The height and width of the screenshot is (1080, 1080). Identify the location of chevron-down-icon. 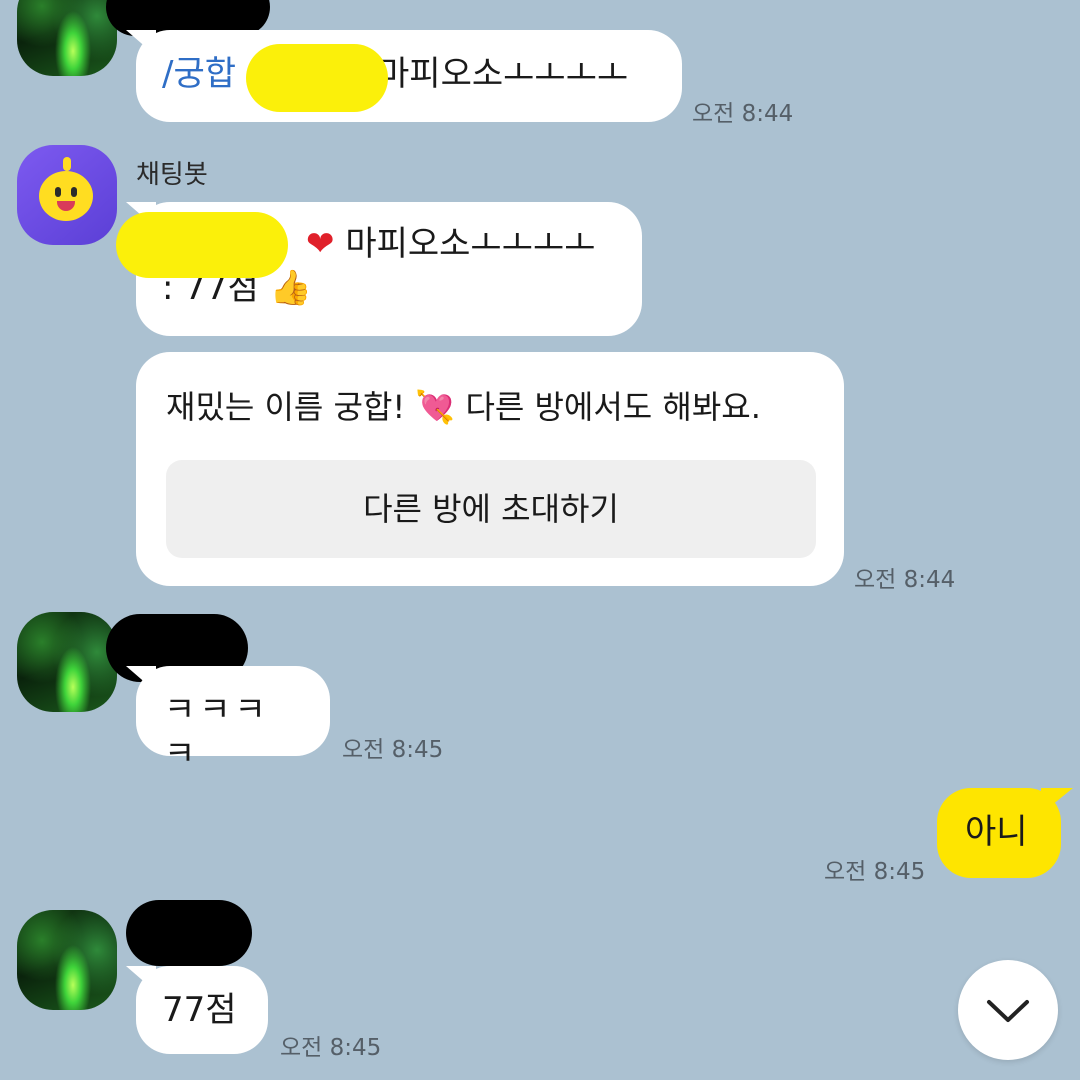
(1008, 1011).